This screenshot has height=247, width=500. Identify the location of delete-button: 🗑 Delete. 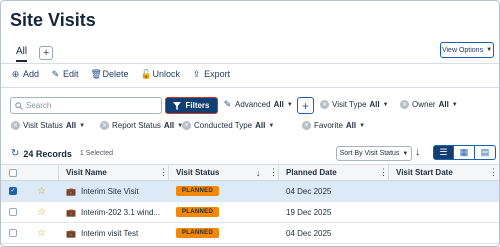
(110, 74).